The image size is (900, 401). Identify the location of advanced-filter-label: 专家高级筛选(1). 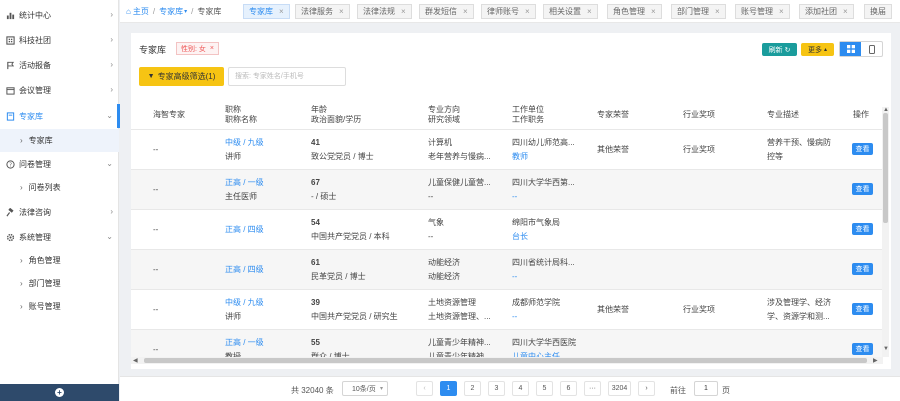
(186, 76).